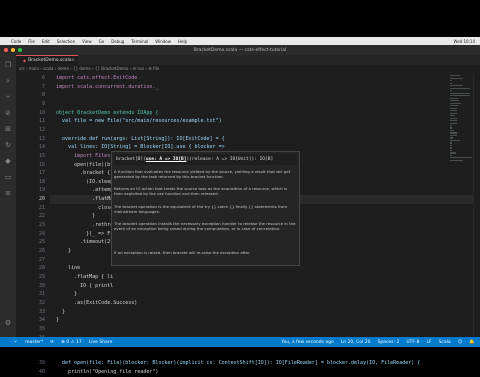 Image resolution: width=480 pixels, height=377 pixels. I want to click on search-icon: ⌕, so click(8, 81).